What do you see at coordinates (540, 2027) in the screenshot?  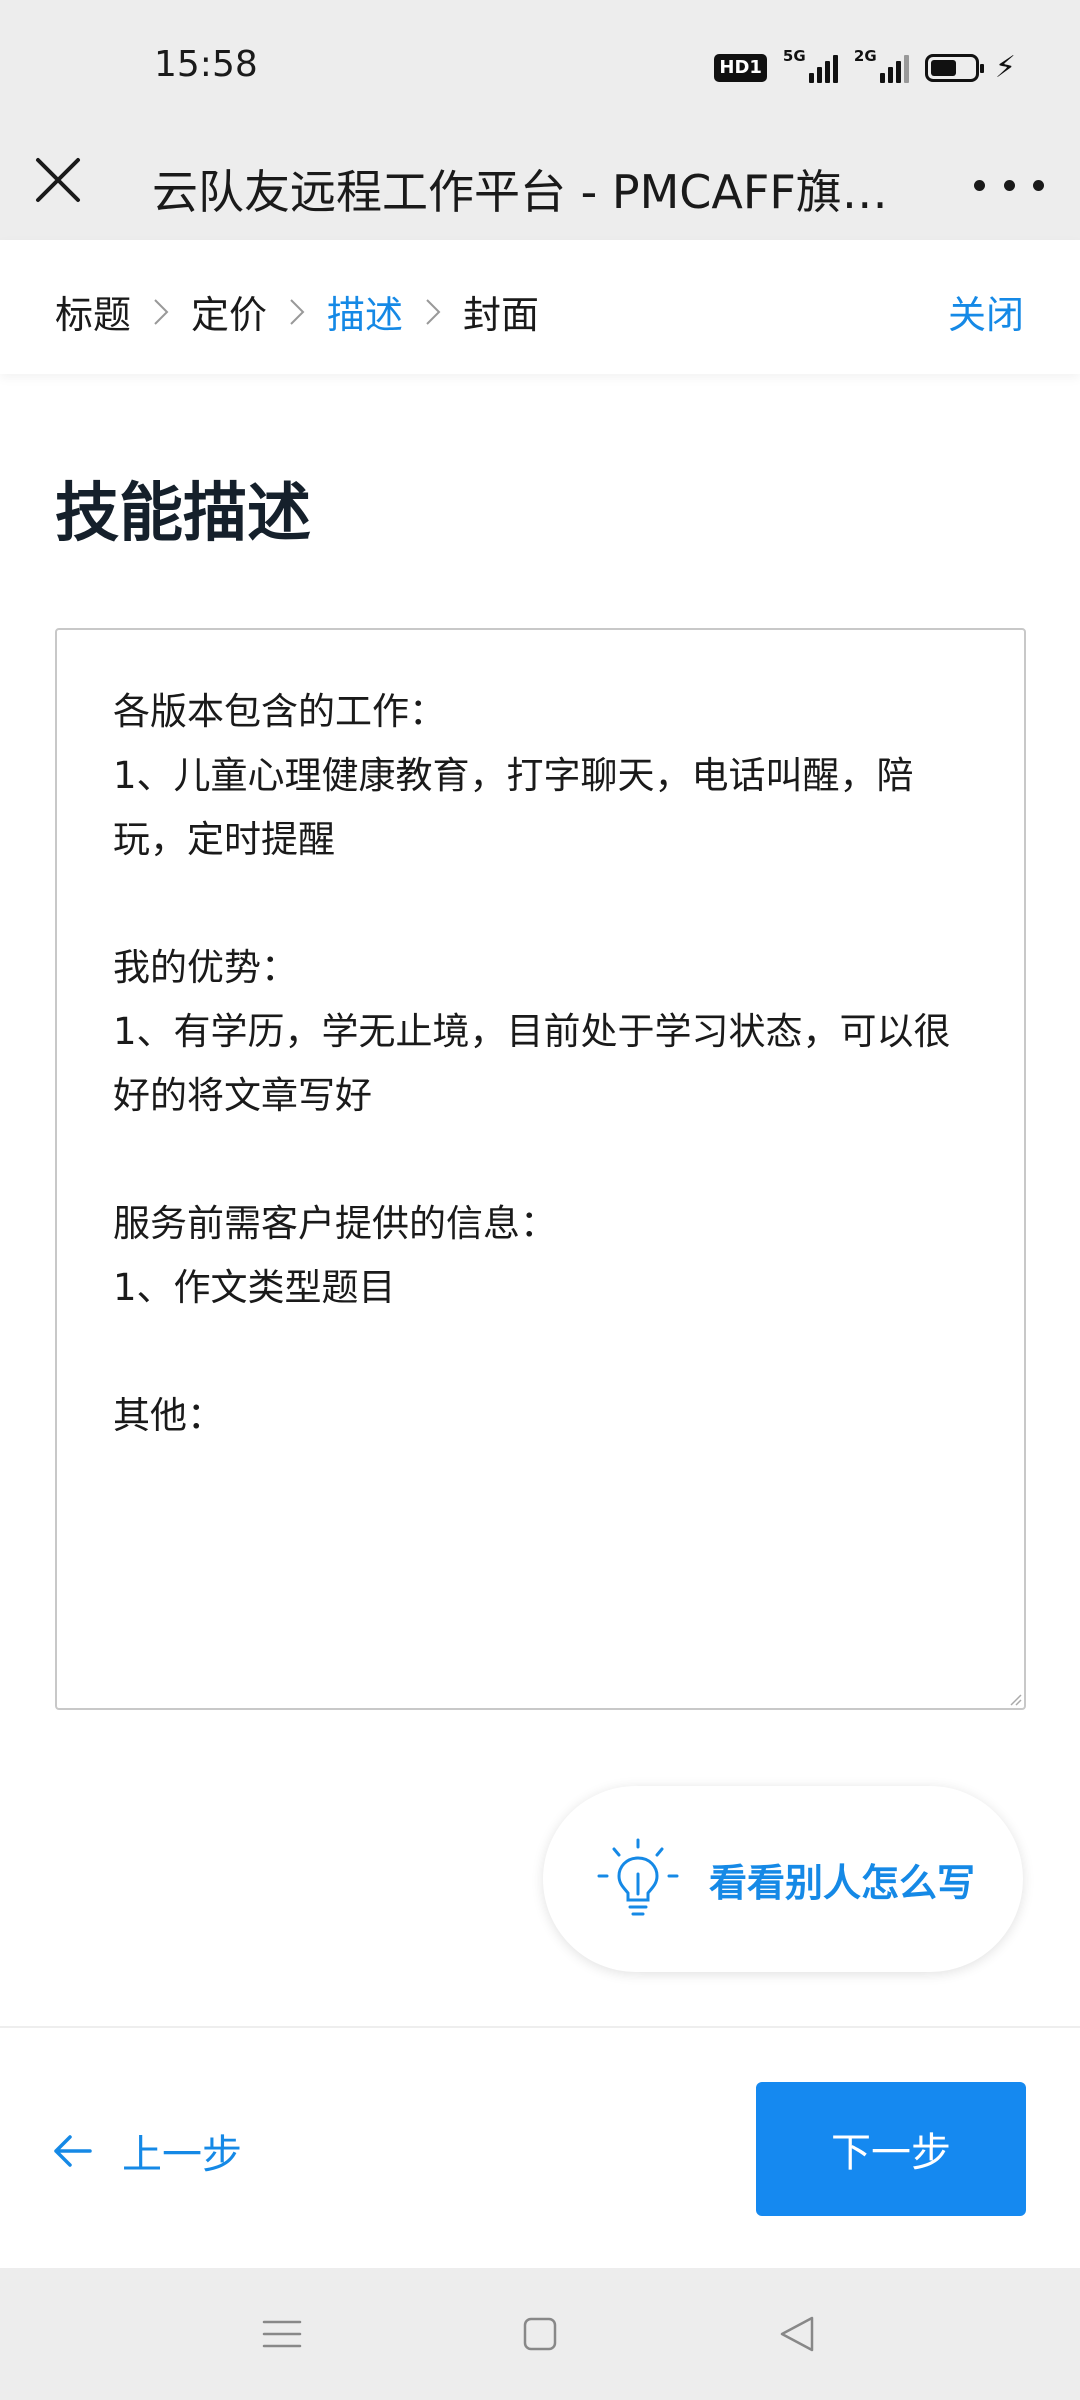 I see `footer-divider` at bounding box center [540, 2027].